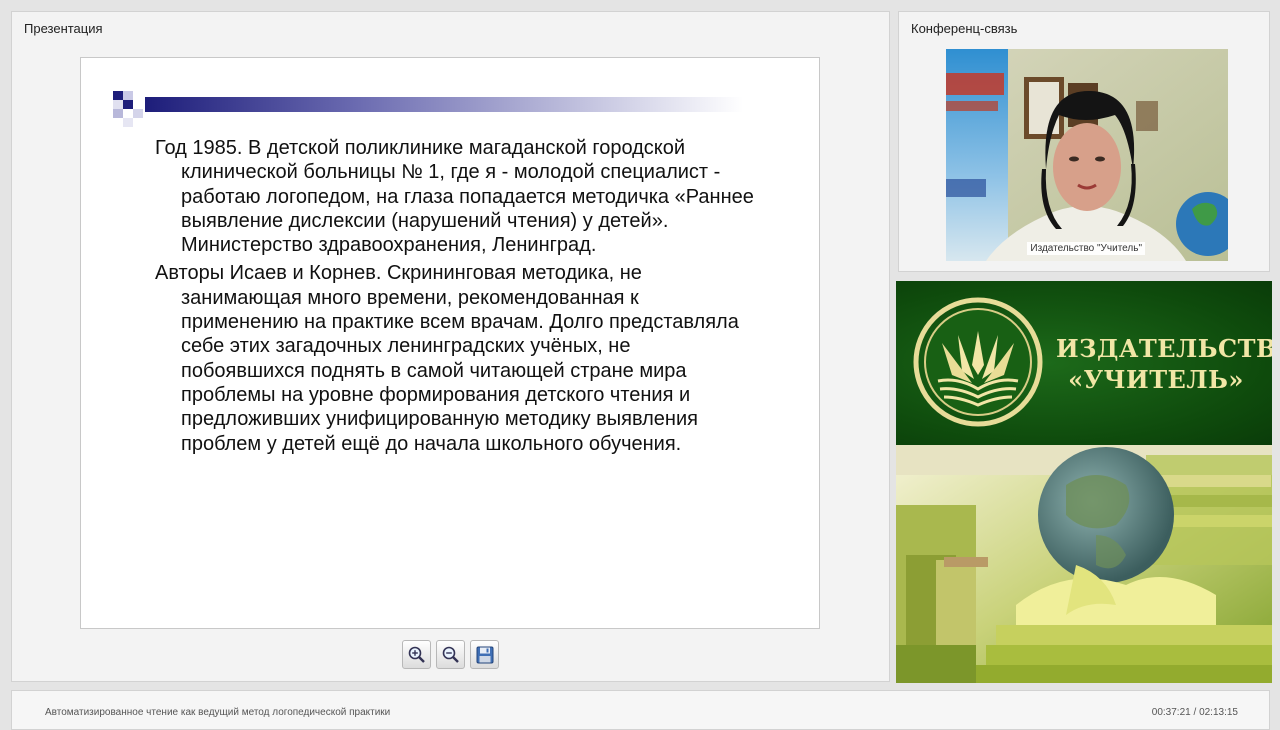 This screenshot has height=730, width=1280. I want to click on publisher-name: ИЗДАТЕЛЬСТВО «УЧИТЕЛЬ», so click(1164, 364).